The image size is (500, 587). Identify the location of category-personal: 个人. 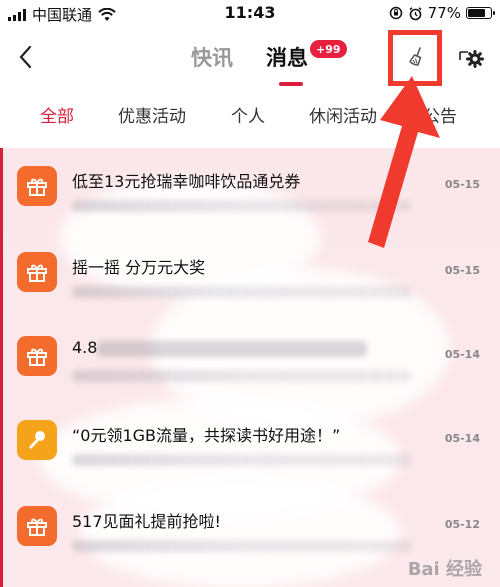
(248, 114).